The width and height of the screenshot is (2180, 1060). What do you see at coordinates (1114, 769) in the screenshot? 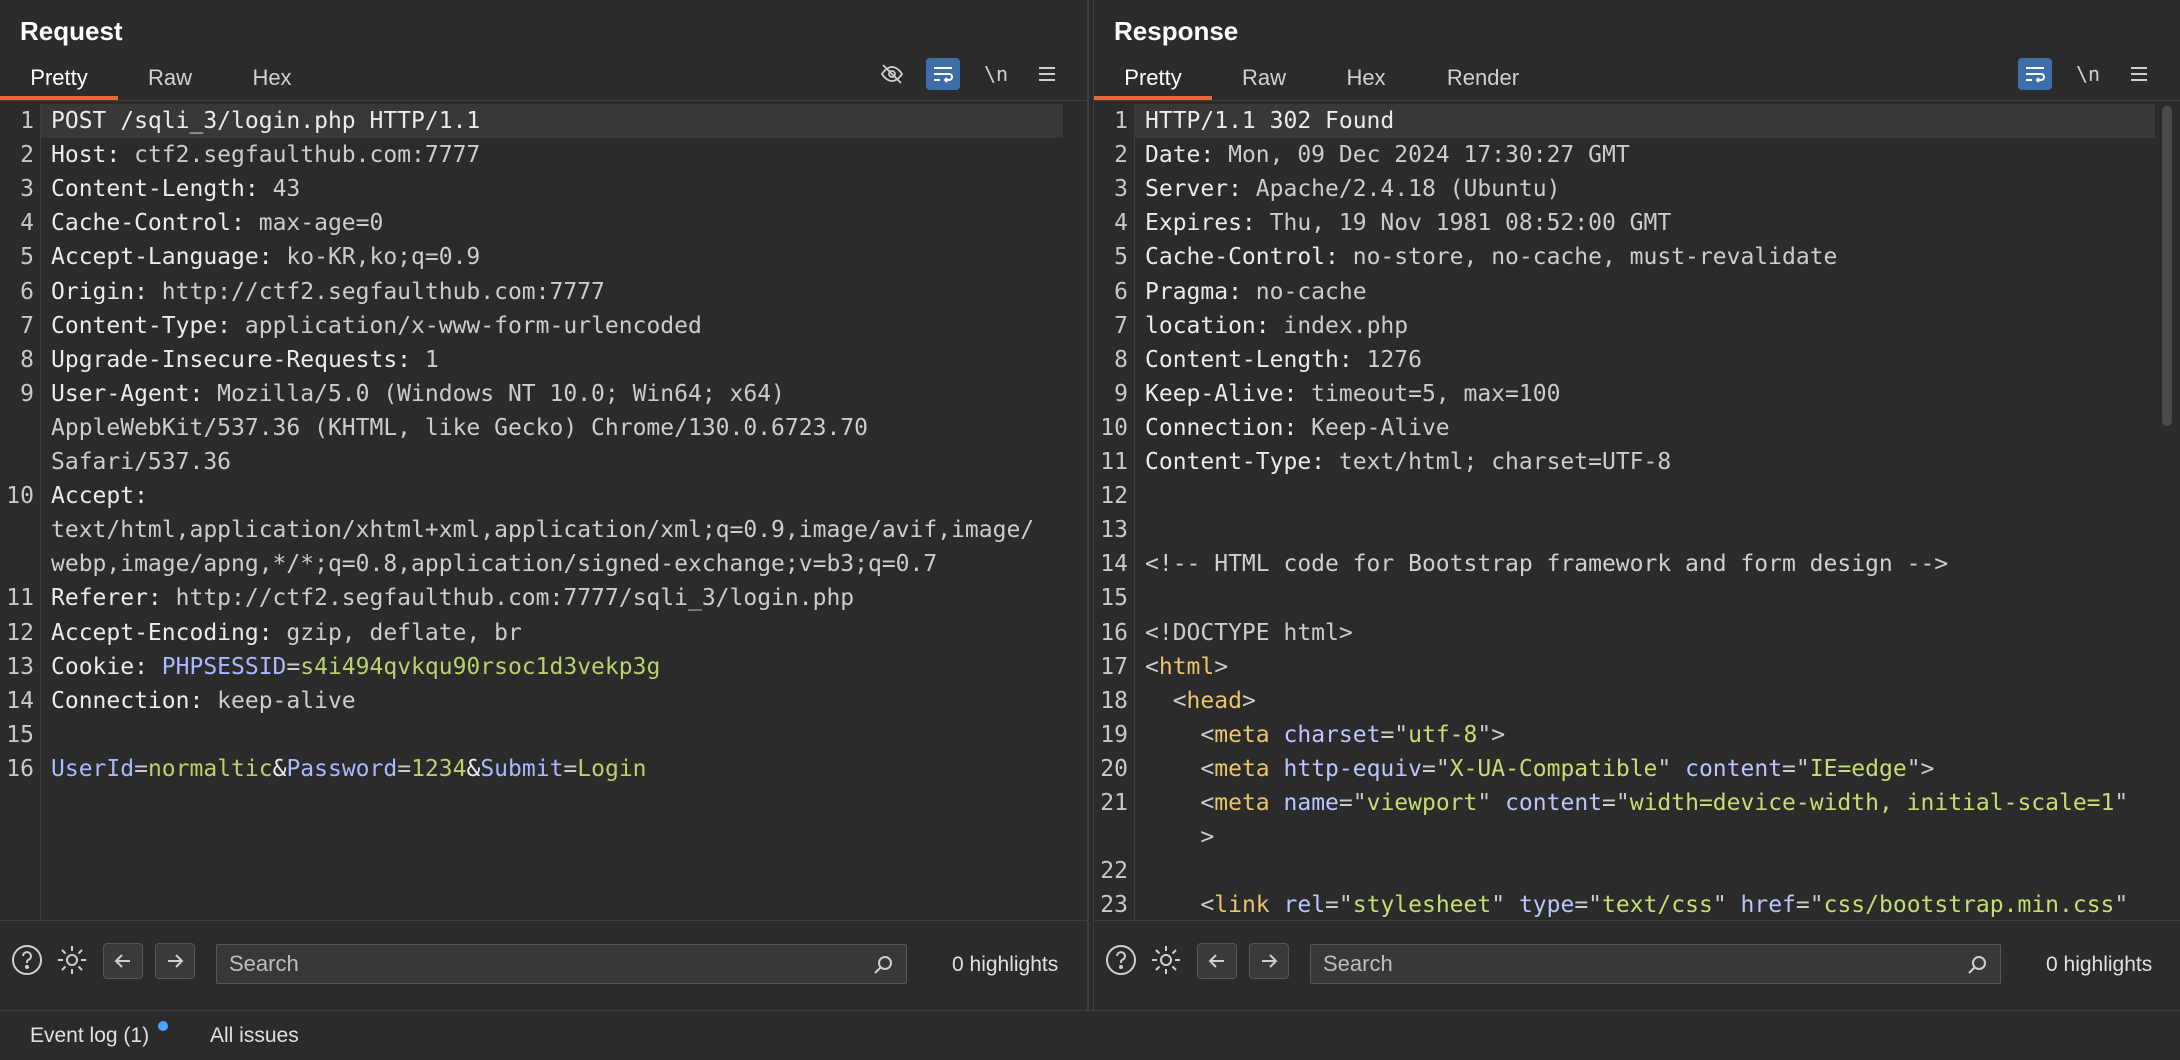
I see `line-number: 20` at bounding box center [1114, 769].